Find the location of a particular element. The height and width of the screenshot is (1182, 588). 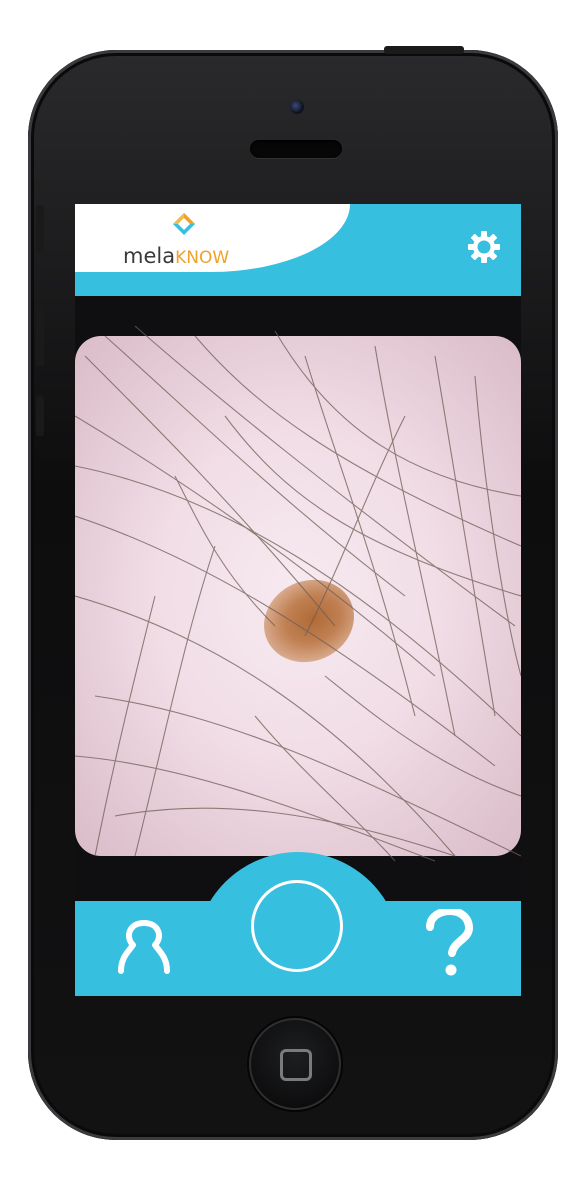

app-header: melaKNOW is located at coordinates (298, 250).